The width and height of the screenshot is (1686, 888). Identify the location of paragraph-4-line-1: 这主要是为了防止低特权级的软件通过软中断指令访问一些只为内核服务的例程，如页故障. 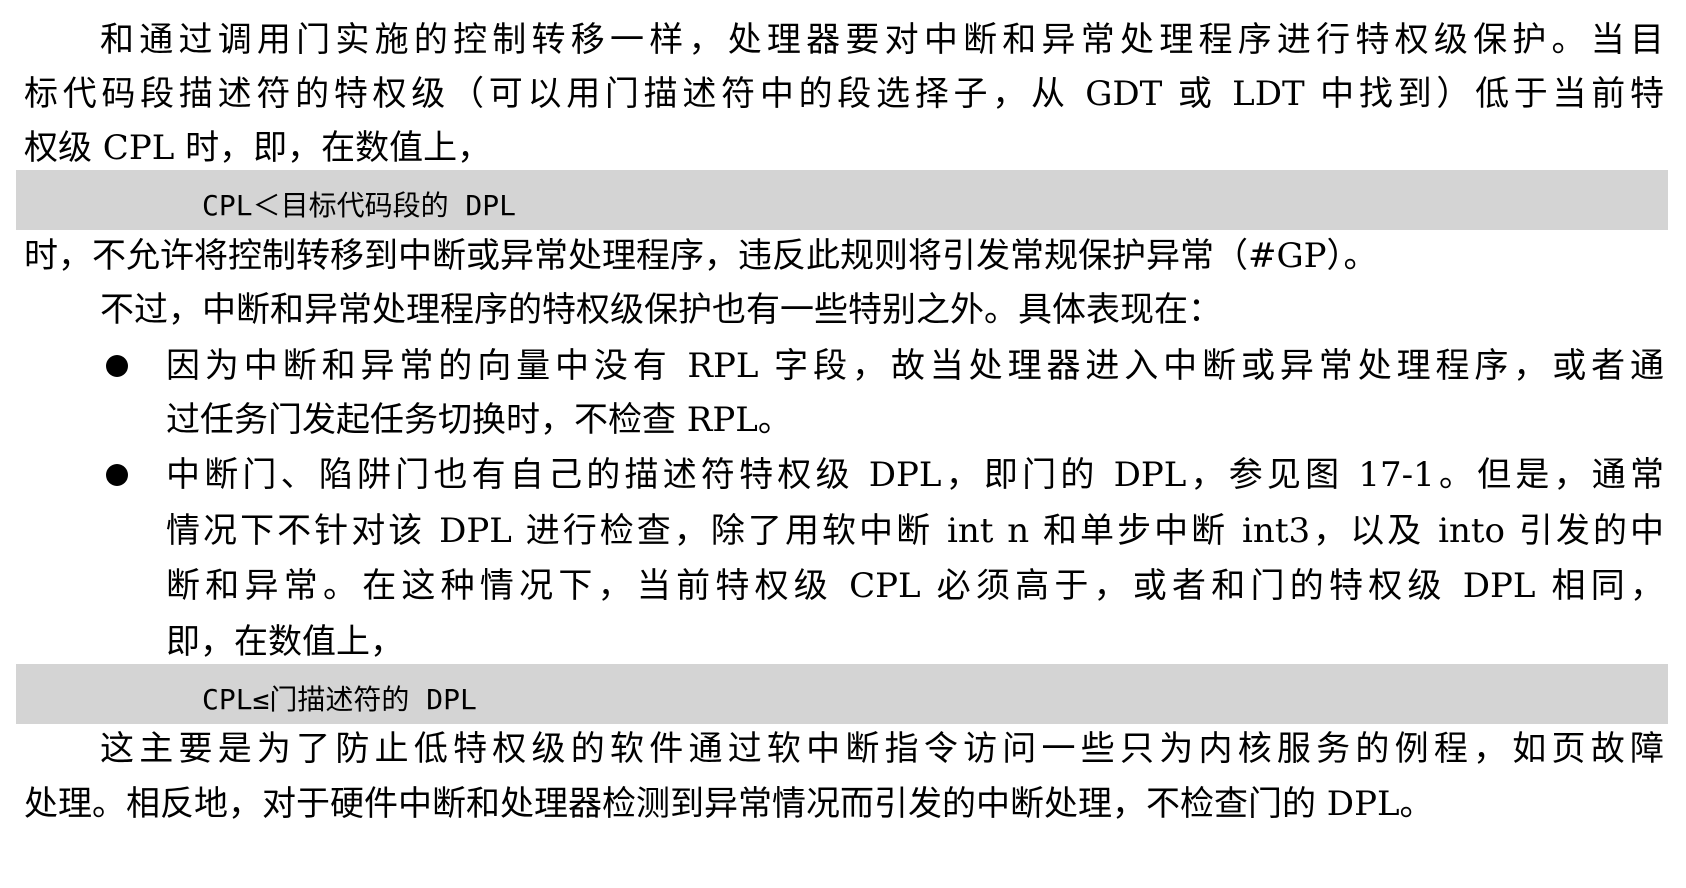
(882, 749).